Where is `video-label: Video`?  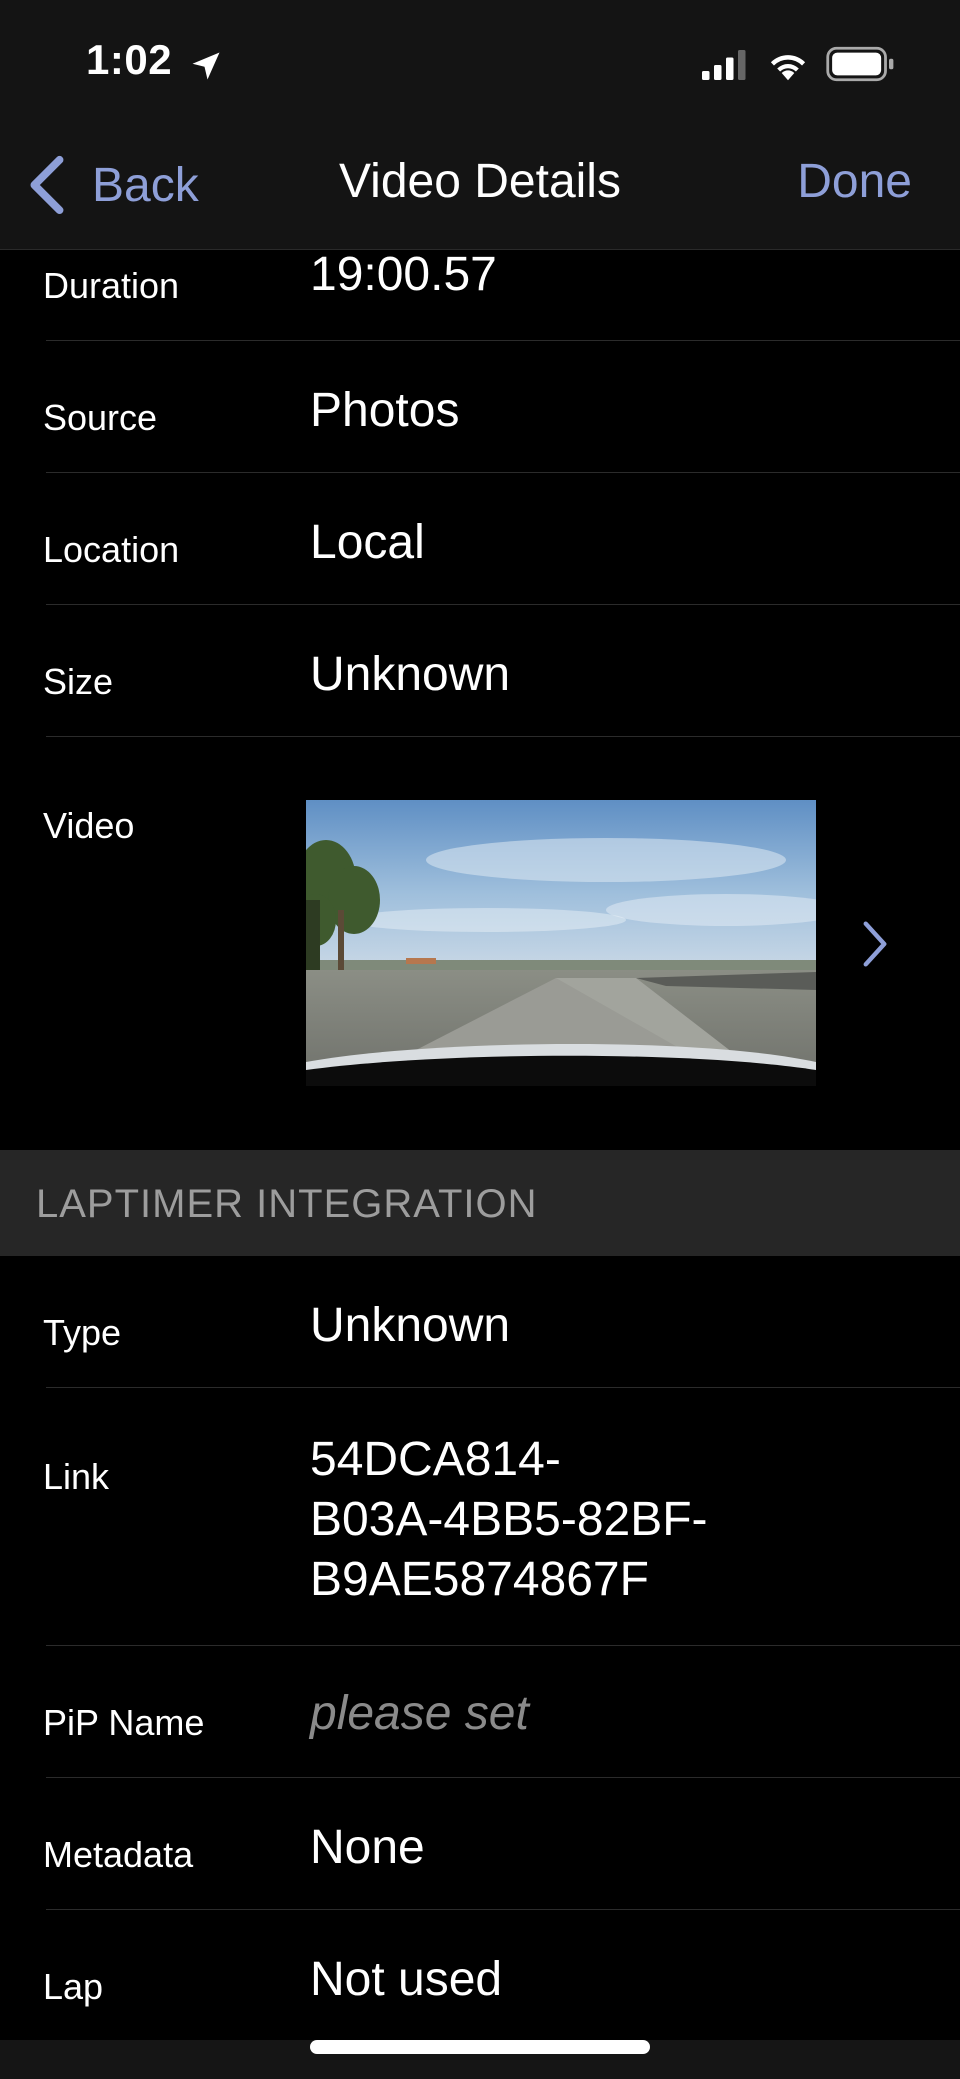
video-label: Video is located at coordinates (89, 825).